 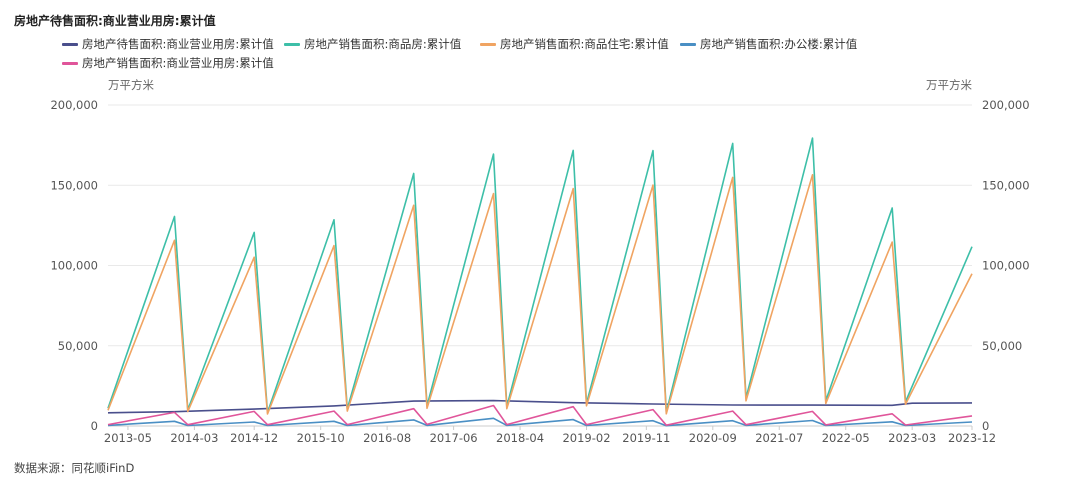 What do you see at coordinates (520, 438) in the screenshot?
I see `x-tick-label-6: 2018-04` at bounding box center [520, 438].